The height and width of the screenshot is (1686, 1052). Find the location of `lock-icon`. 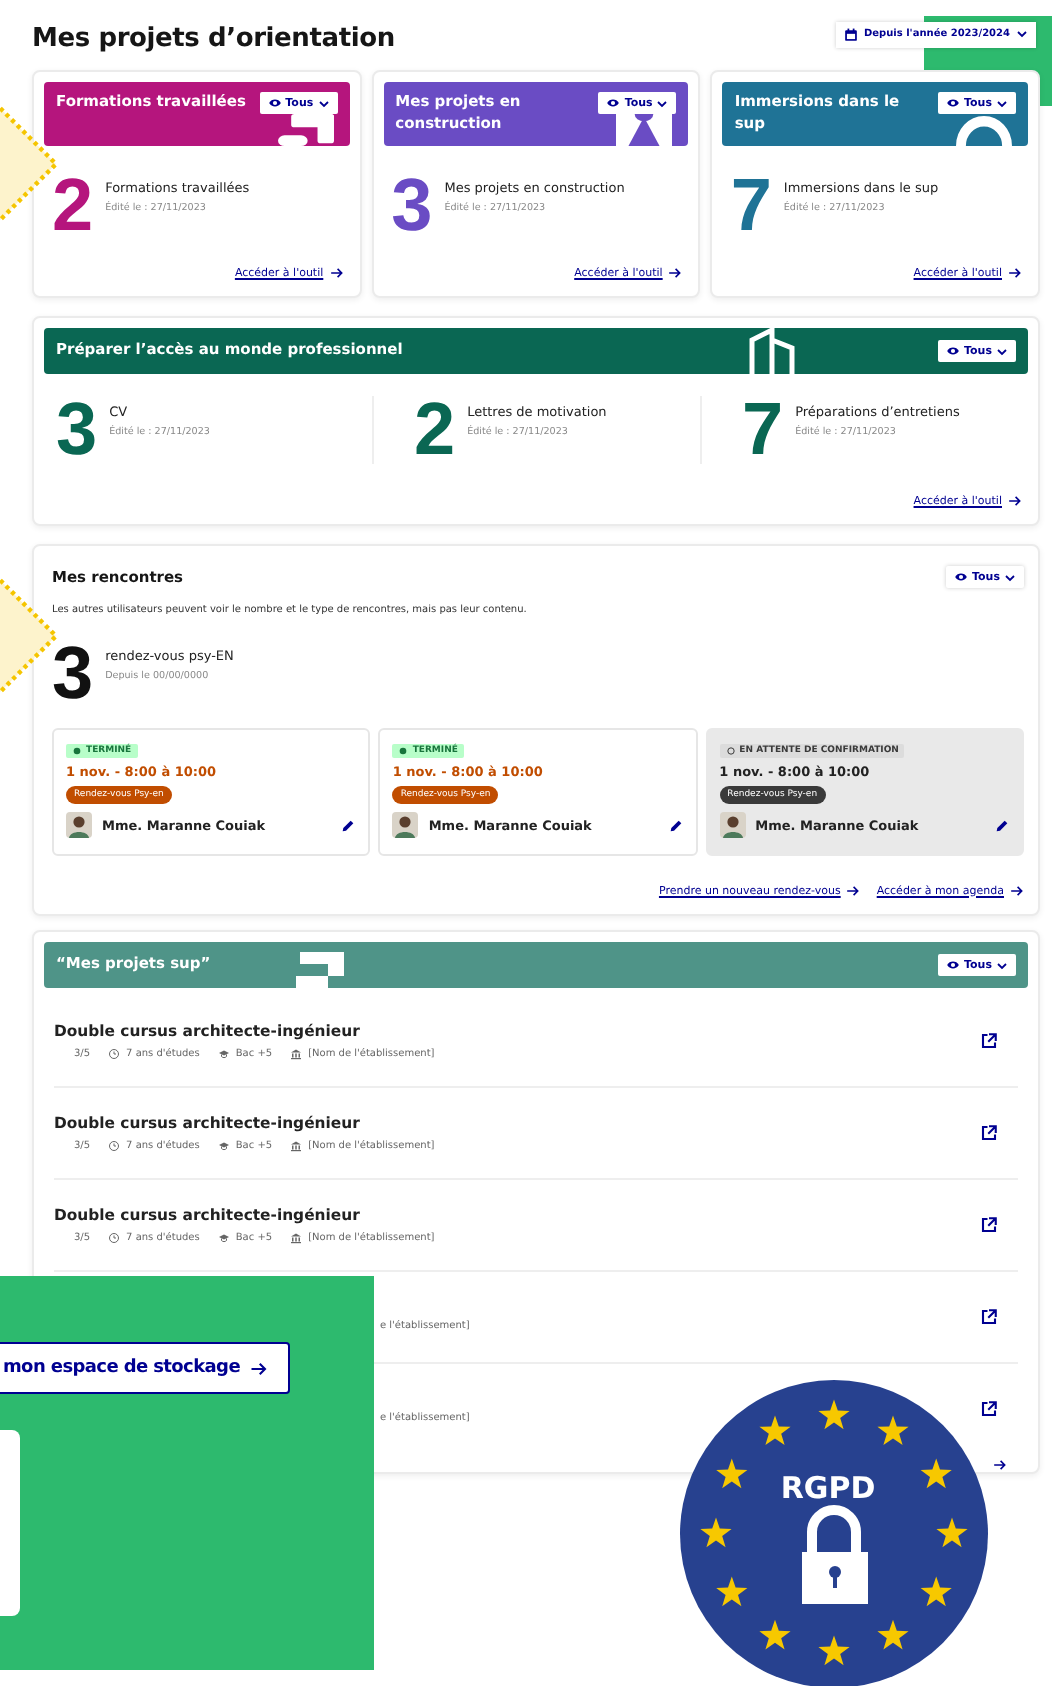

lock-icon is located at coordinates (835, 1554).